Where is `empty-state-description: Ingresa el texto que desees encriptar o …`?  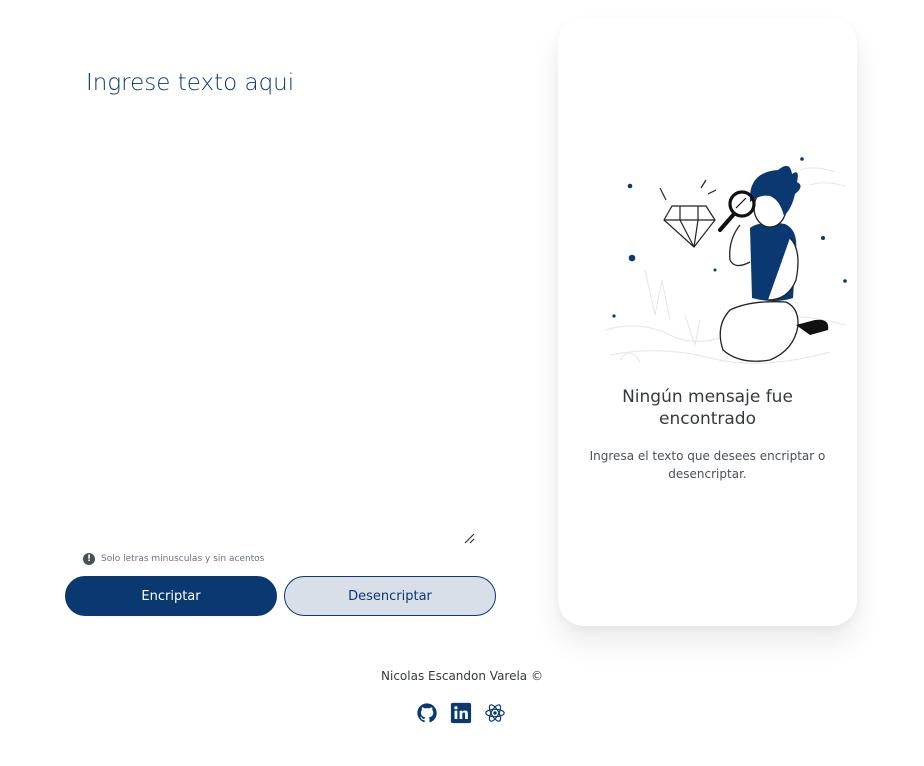 empty-state-description: Ingresa el texto que desees encriptar o … is located at coordinates (707, 465).